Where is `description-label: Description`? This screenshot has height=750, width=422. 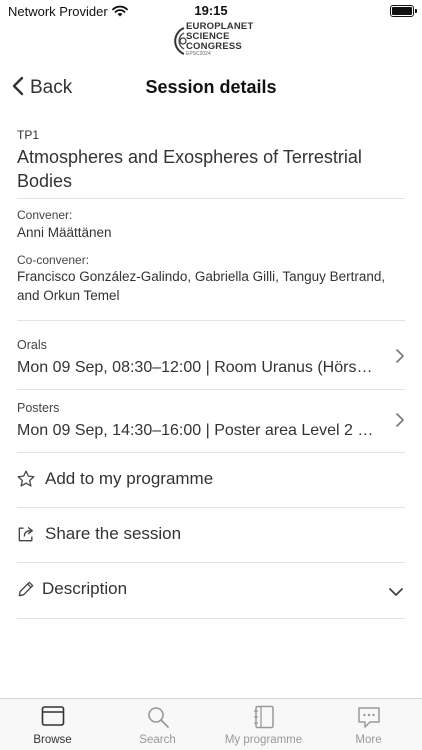 description-label: Description is located at coordinates (85, 588).